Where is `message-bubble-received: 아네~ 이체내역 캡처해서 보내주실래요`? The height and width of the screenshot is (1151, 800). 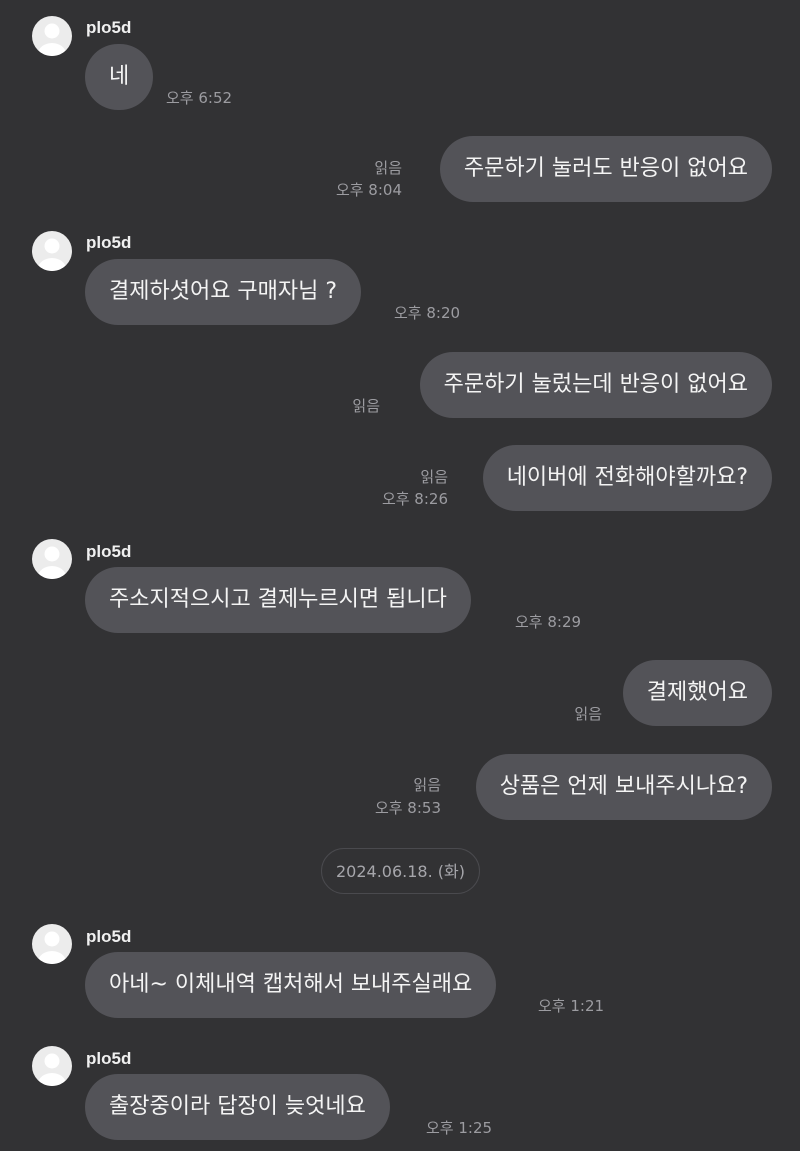 message-bubble-received: 아네~ 이체내역 캡처해서 보내주실래요 is located at coordinates (291, 985).